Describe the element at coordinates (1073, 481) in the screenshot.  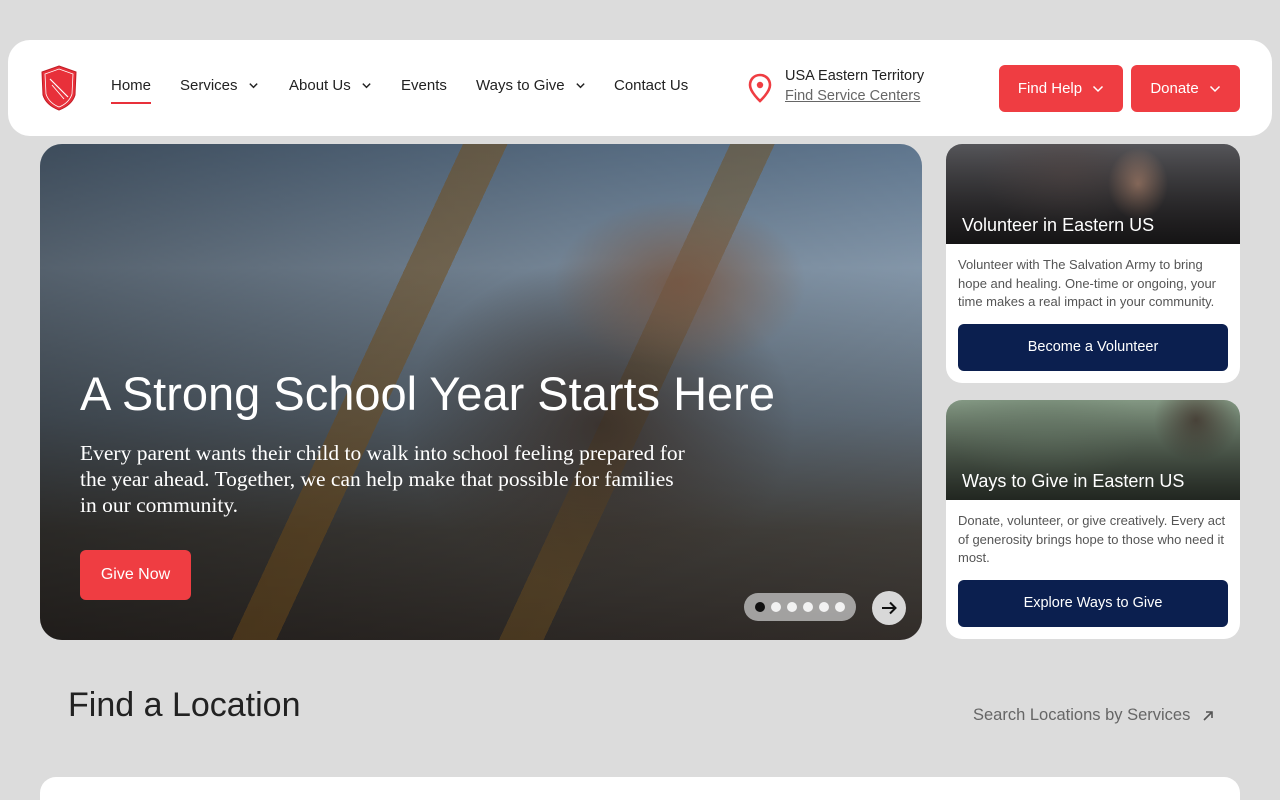
I see `ways-to-give-card-title: Ways to Give in Eastern US` at that location.